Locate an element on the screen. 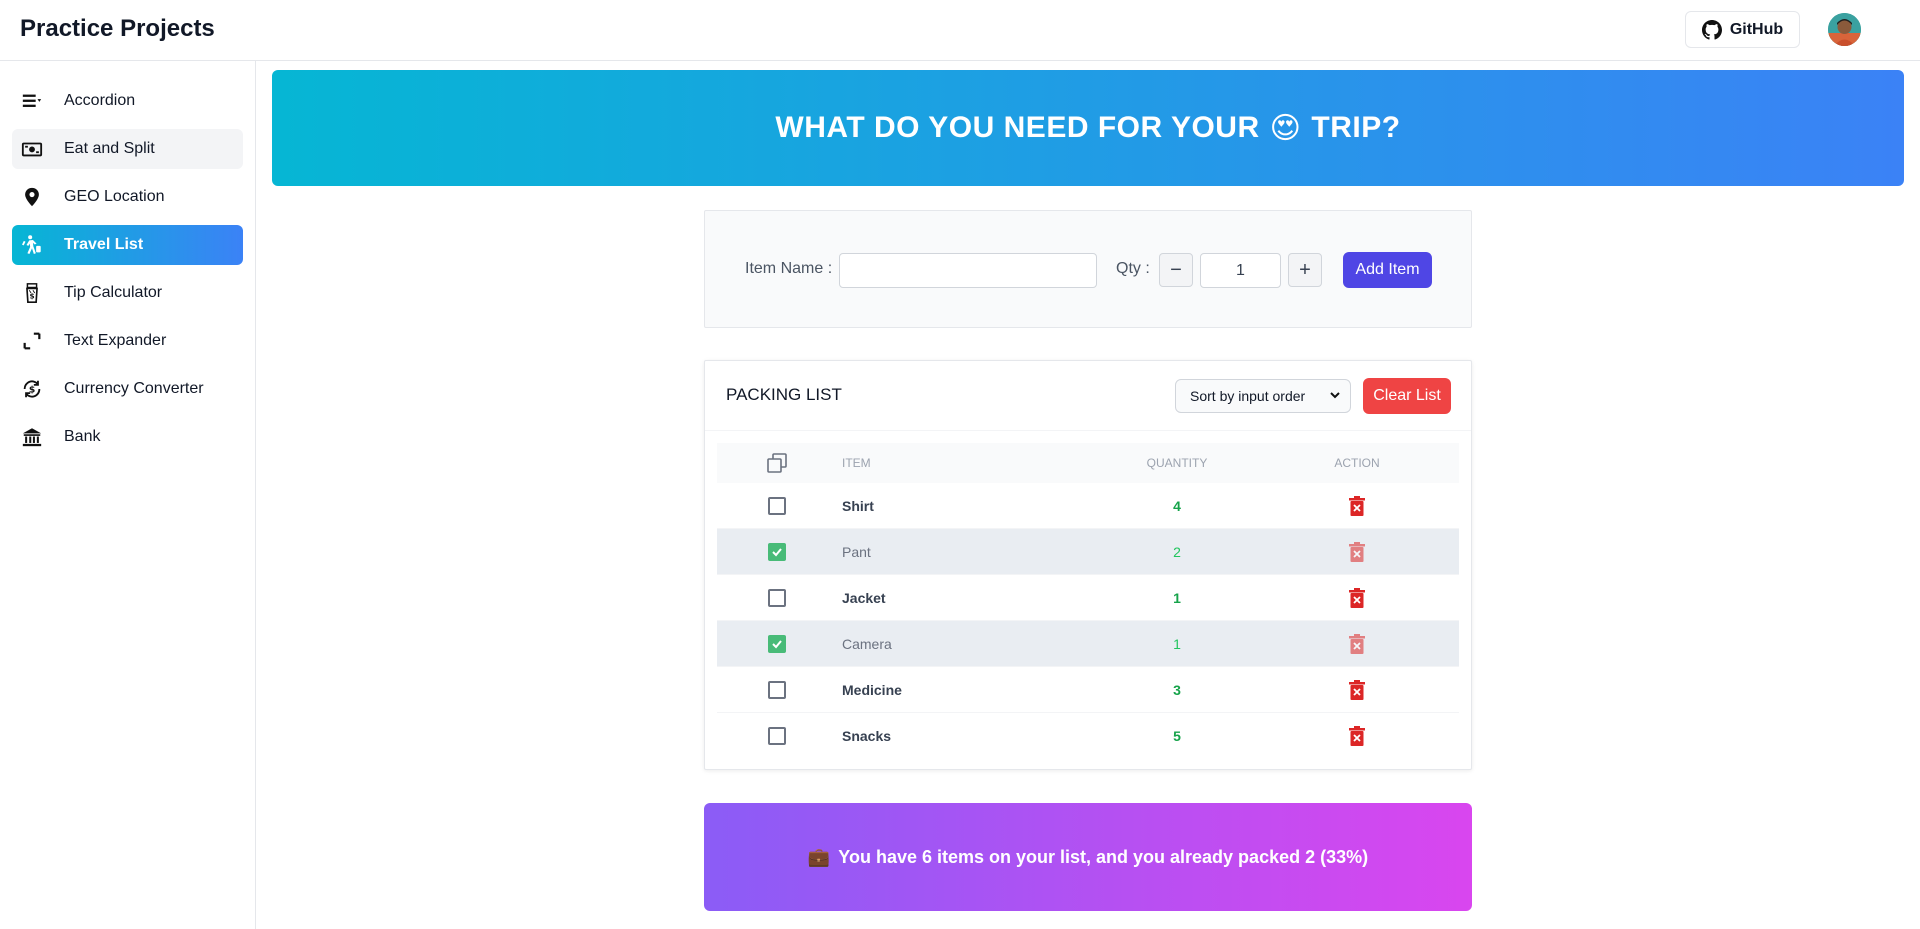 This screenshot has width=1920, height=929. sidebar-item-travel-list: Travel List is located at coordinates (127, 245).